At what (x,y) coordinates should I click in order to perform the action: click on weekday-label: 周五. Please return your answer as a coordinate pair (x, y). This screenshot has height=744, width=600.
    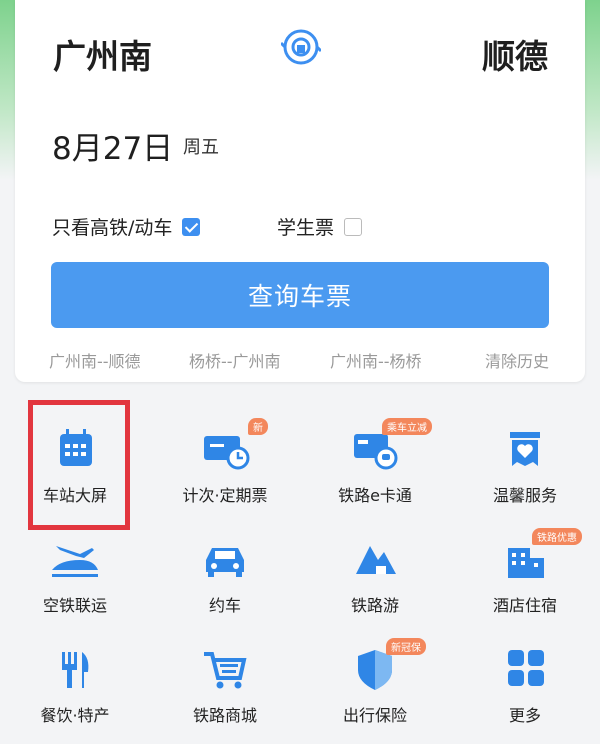
    Looking at the image, I should click on (201, 147).